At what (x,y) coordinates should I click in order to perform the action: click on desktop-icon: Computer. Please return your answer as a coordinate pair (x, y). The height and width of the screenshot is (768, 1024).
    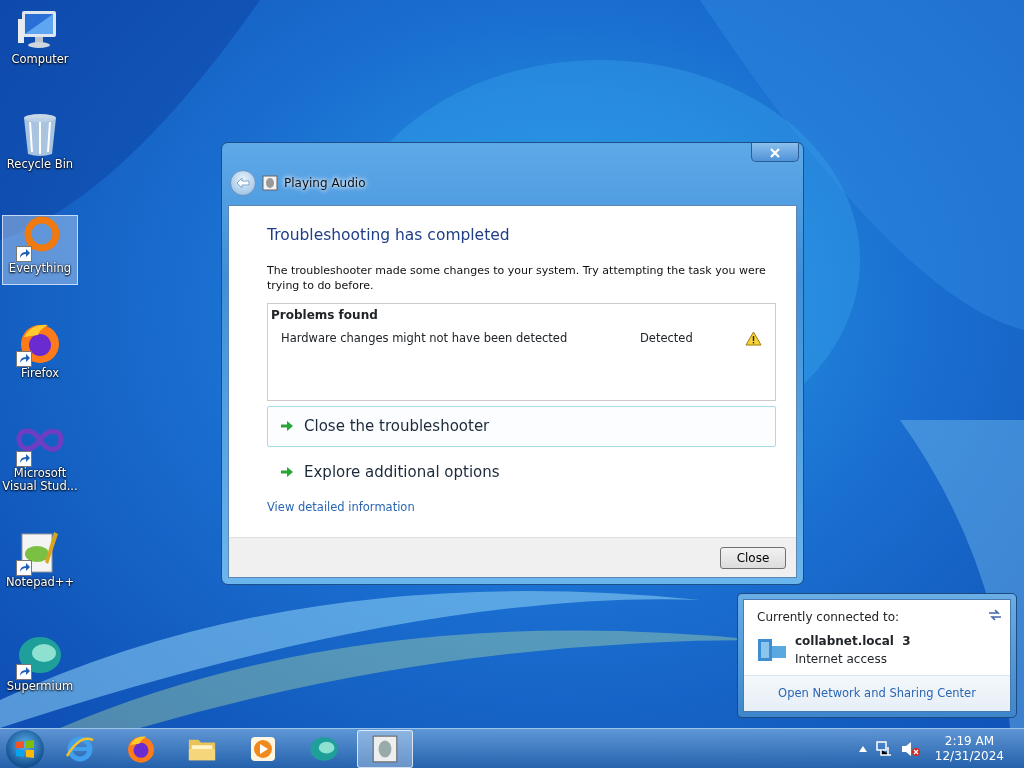
    Looking at the image, I should click on (40, 41).